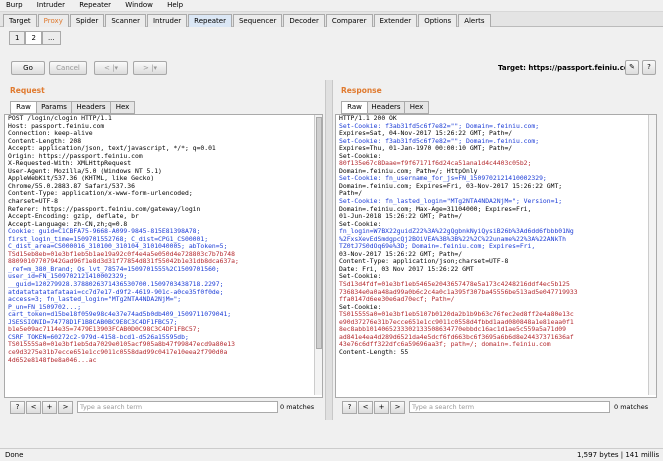 The image size is (663, 461). Describe the element at coordinates (17, 407) in the screenshot. I see `request-search-help-button: ?` at that location.